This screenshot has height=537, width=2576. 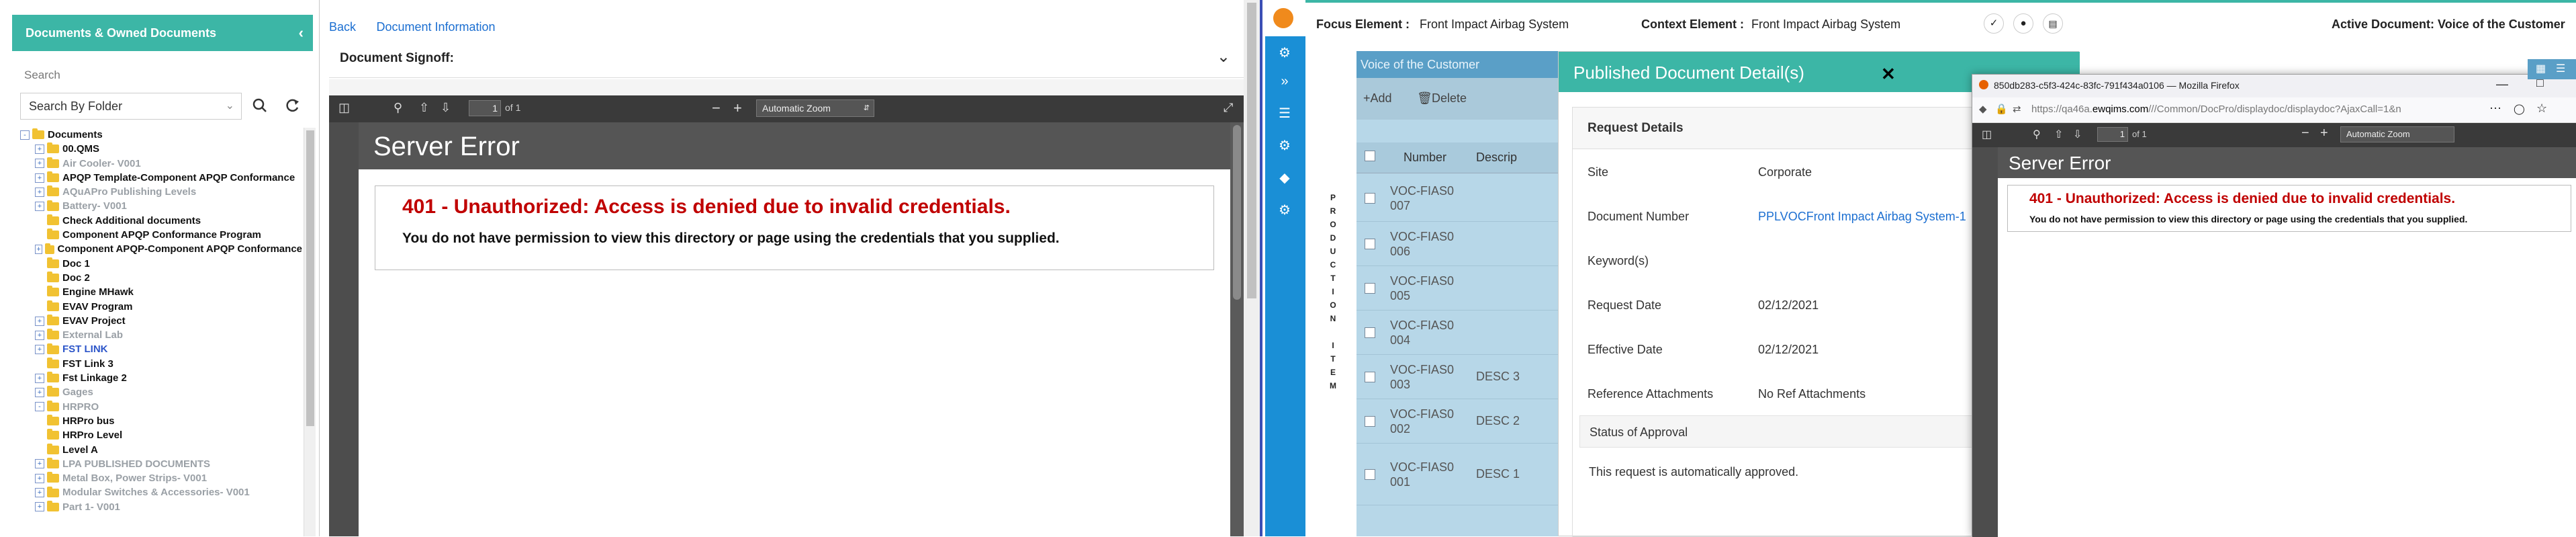 I want to click on tree-scrollbar, so click(x=310, y=332).